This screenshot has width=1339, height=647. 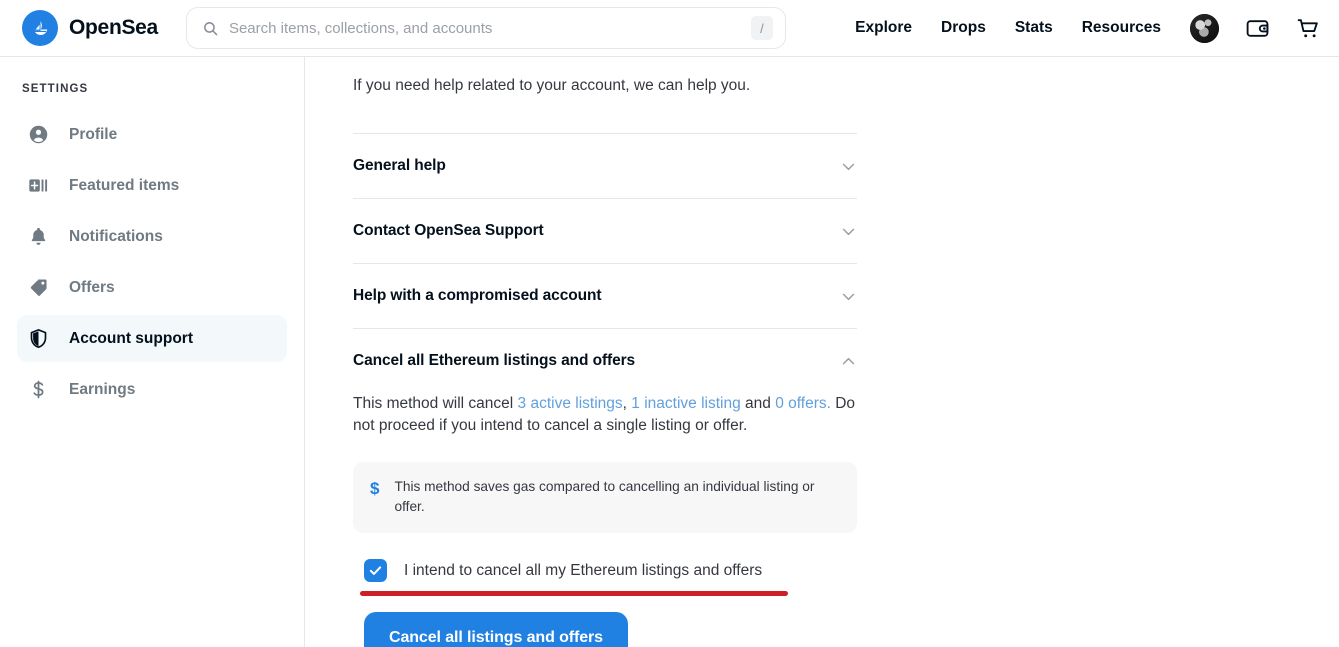 I want to click on accordion-title: General help, so click(x=399, y=166).